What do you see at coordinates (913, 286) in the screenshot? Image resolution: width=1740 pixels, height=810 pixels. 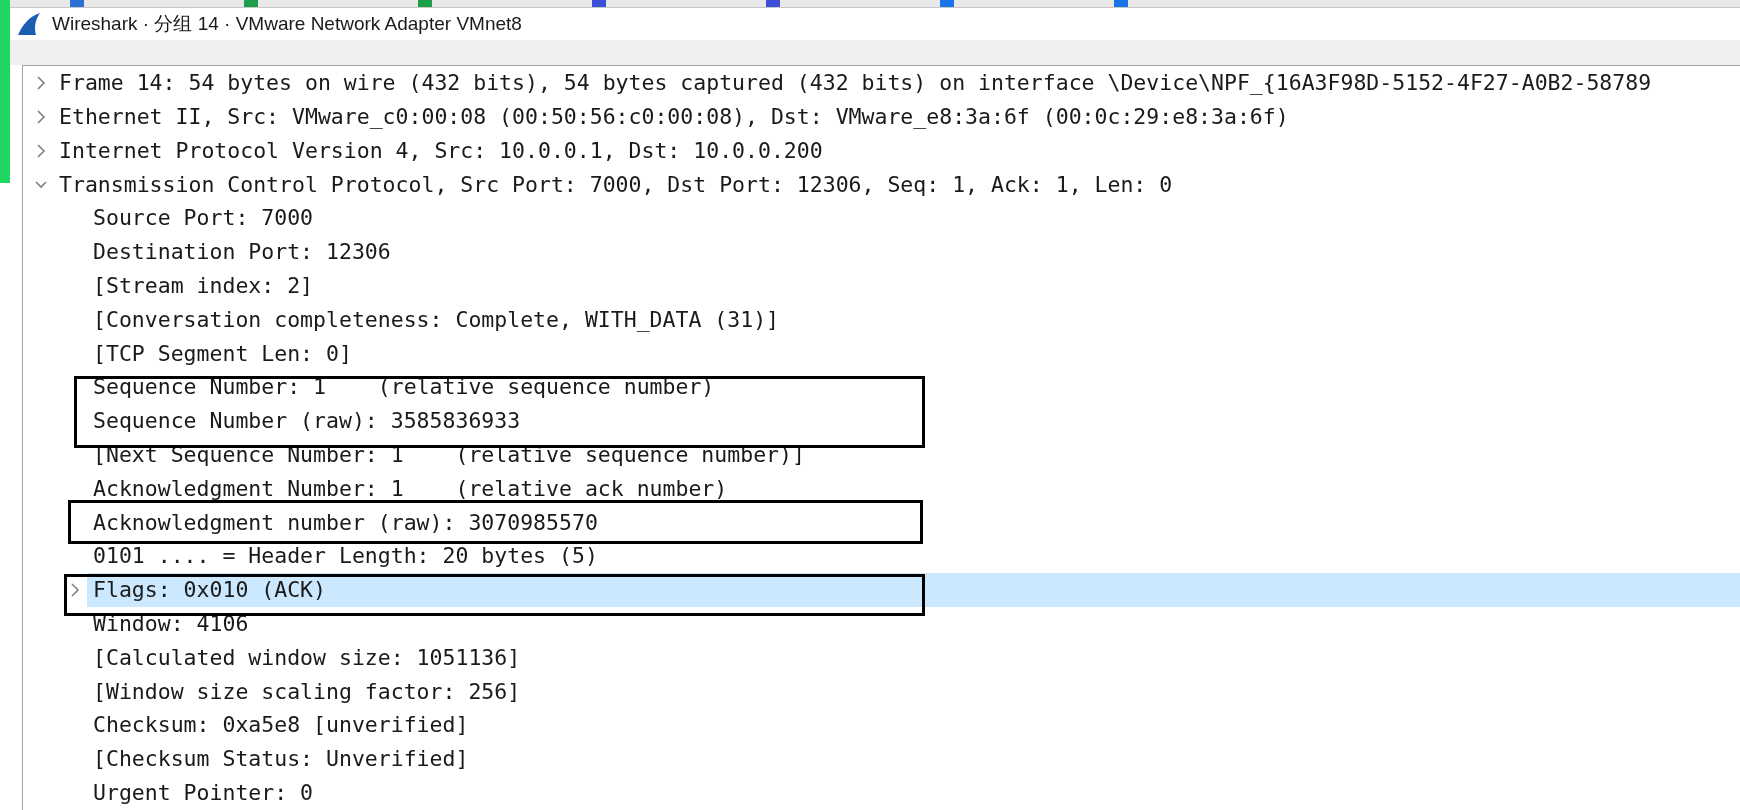 I see `tree-item: [Stream index: 2]` at bounding box center [913, 286].